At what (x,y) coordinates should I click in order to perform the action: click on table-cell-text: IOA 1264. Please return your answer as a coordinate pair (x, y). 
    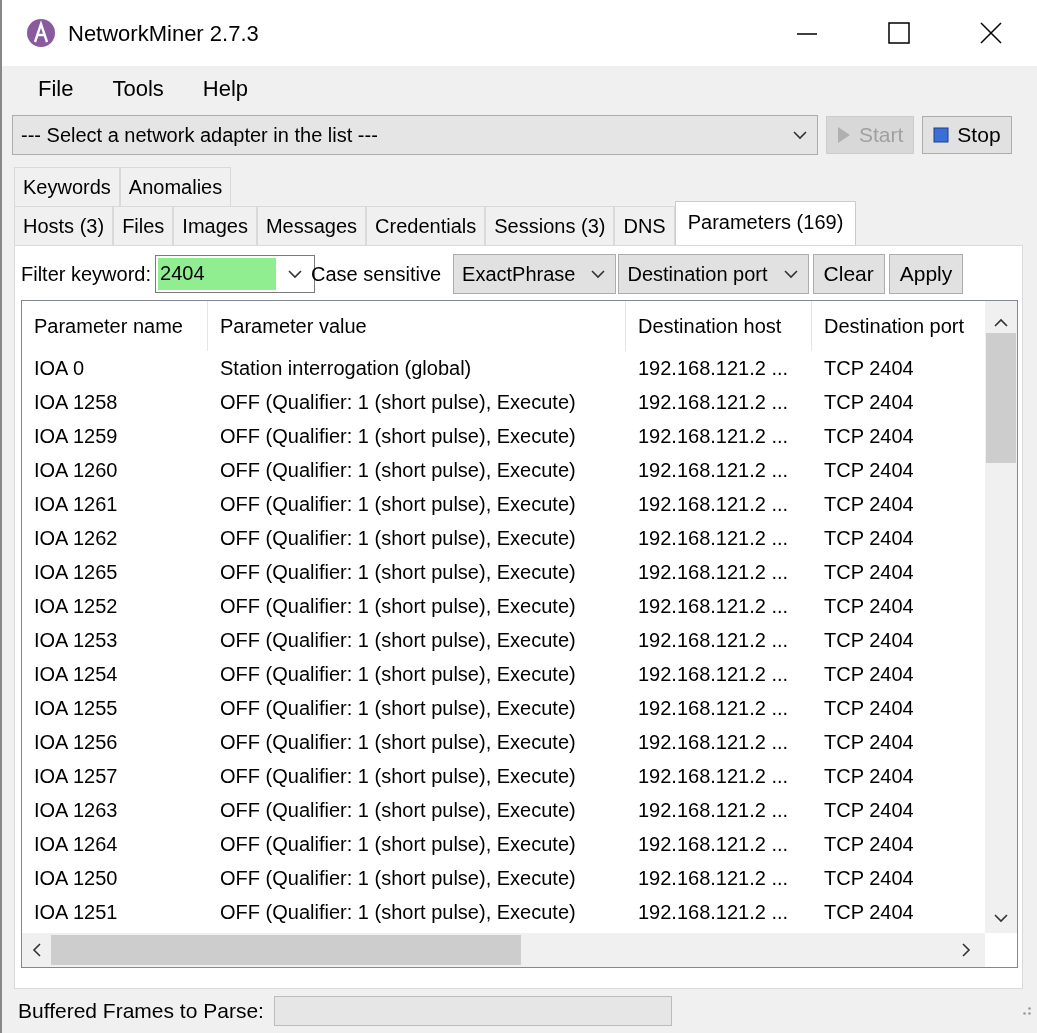
    Looking at the image, I should click on (76, 844).